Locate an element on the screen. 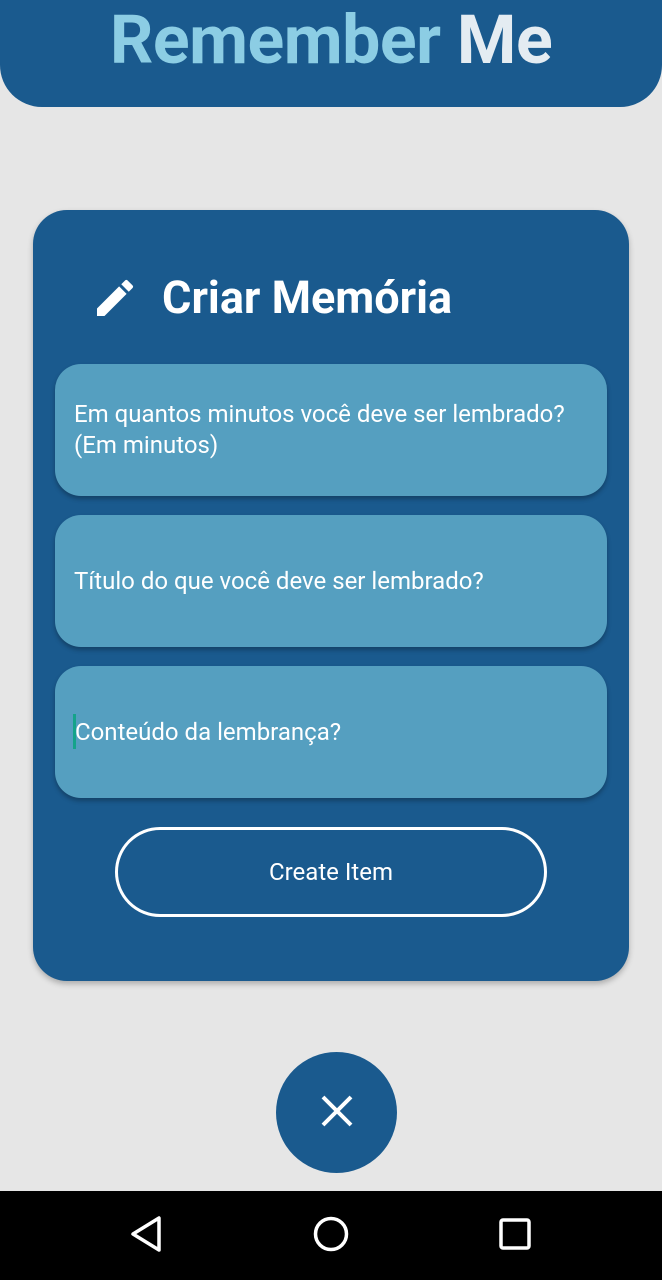 The image size is (662, 1280). close-icon is located at coordinates (337, 1113).